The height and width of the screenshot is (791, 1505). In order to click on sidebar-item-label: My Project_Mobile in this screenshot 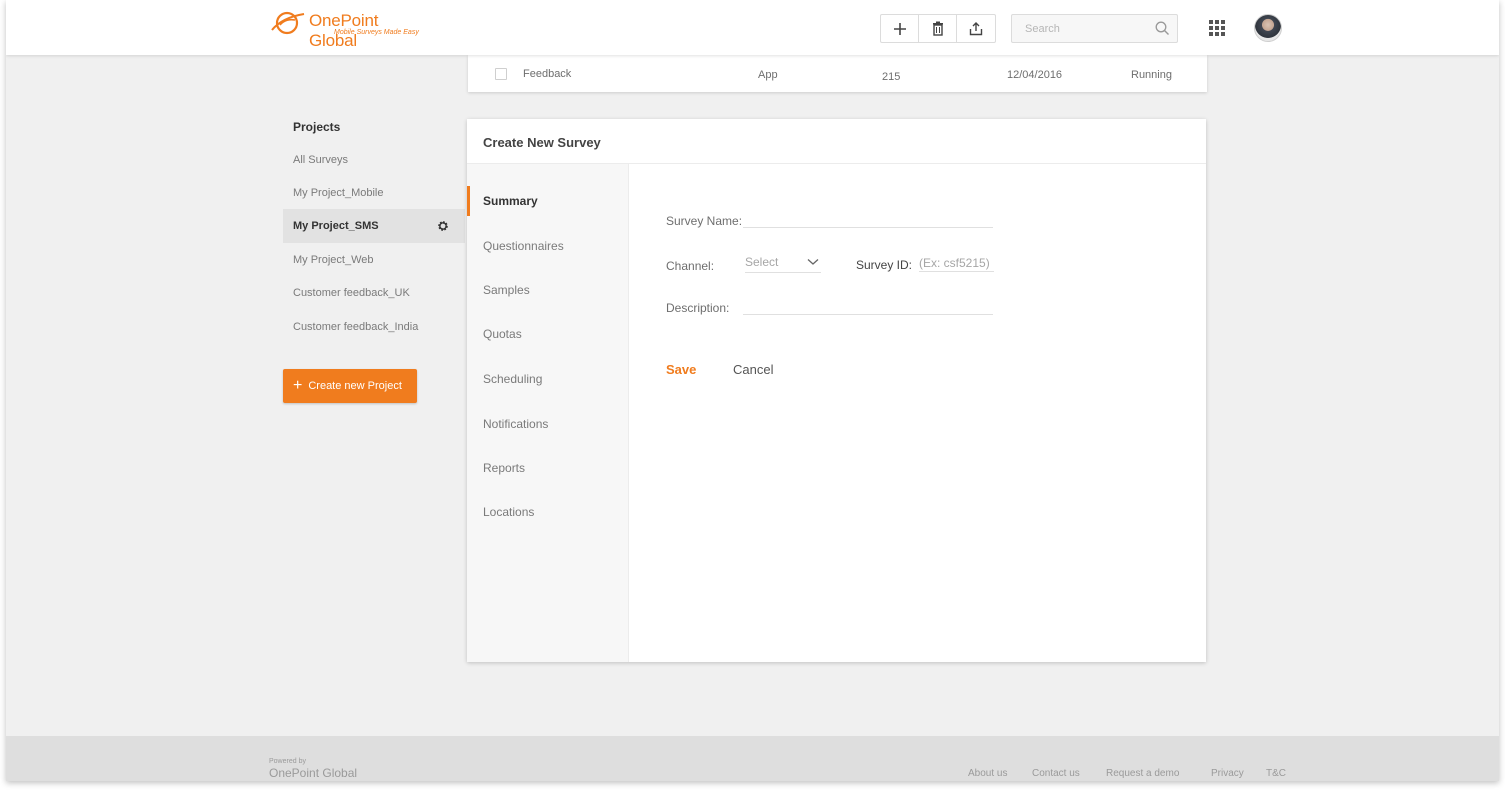, I will do `click(338, 193)`.